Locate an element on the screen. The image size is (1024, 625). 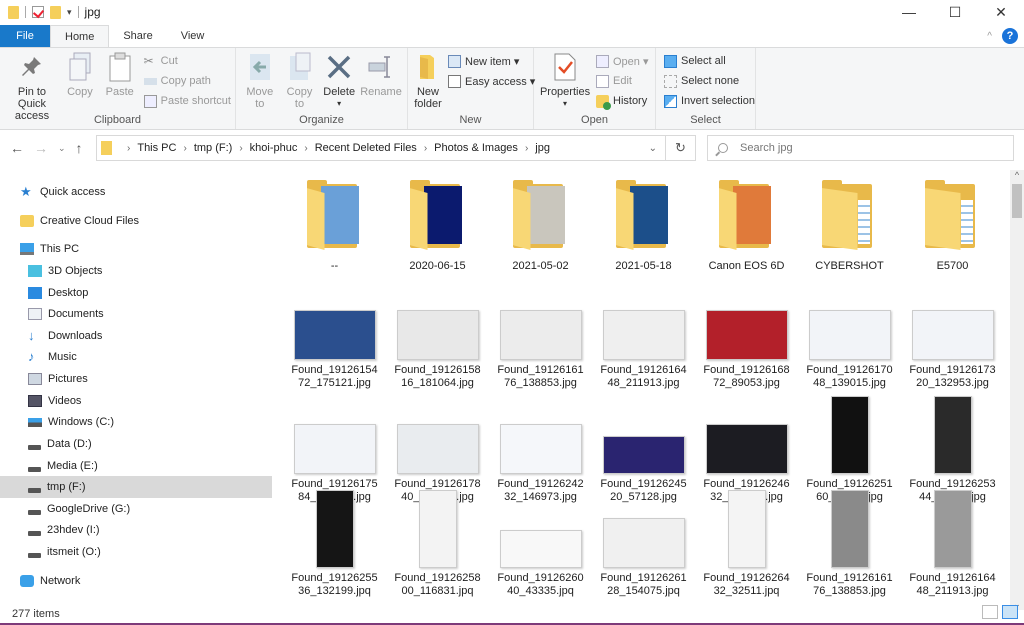
folder-item: 2021-05-18 is located at coordinates (643, 230).